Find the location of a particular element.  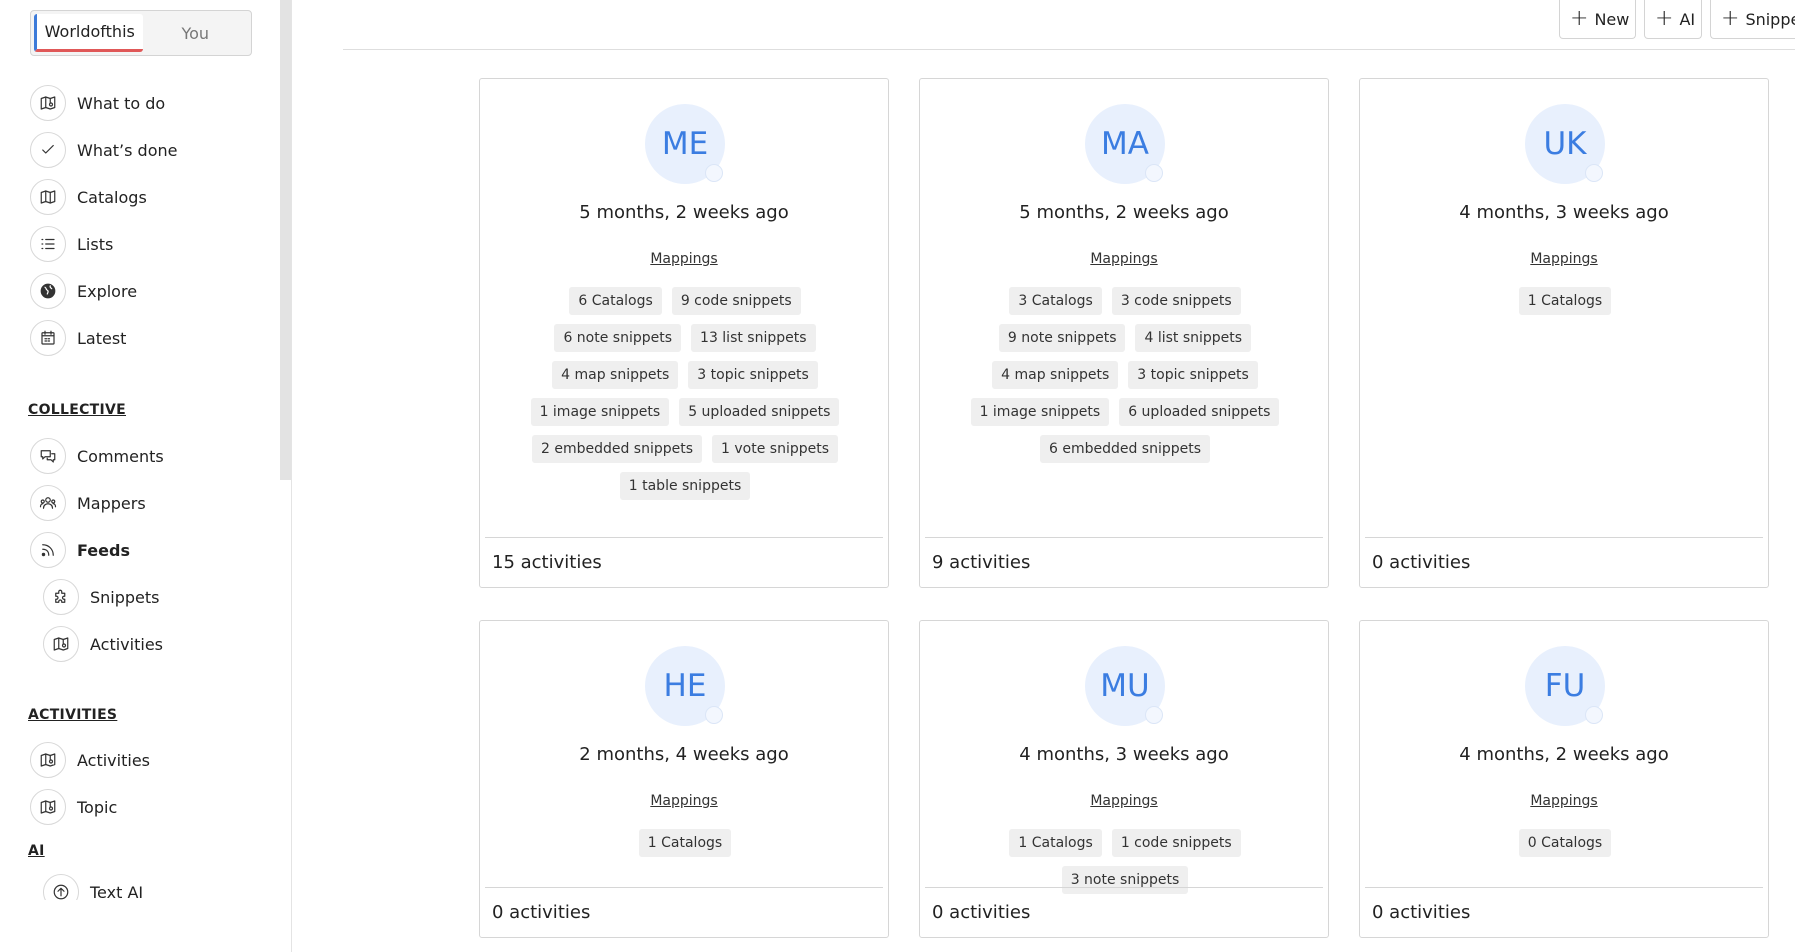

avatar: FU is located at coordinates (1565, 686).